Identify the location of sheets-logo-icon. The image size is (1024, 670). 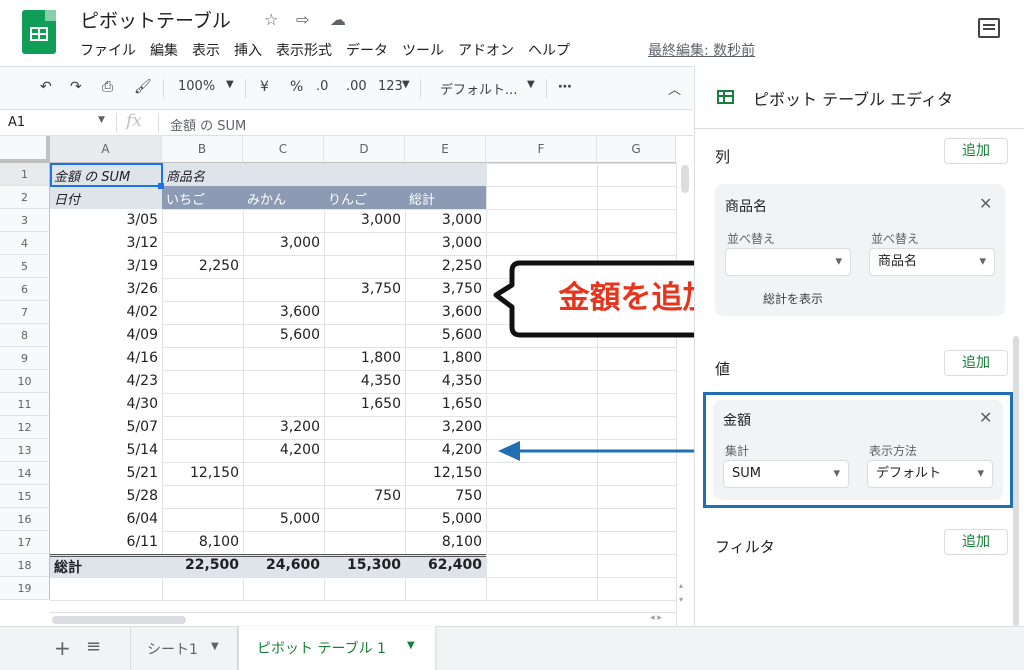
(39, 32).